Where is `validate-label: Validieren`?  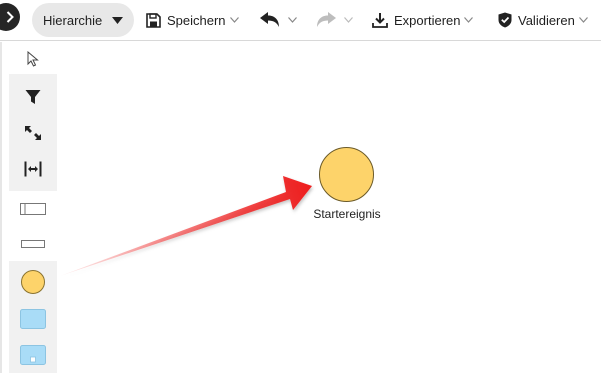 validate-label: Validieren is located at coordinates (546, 20).